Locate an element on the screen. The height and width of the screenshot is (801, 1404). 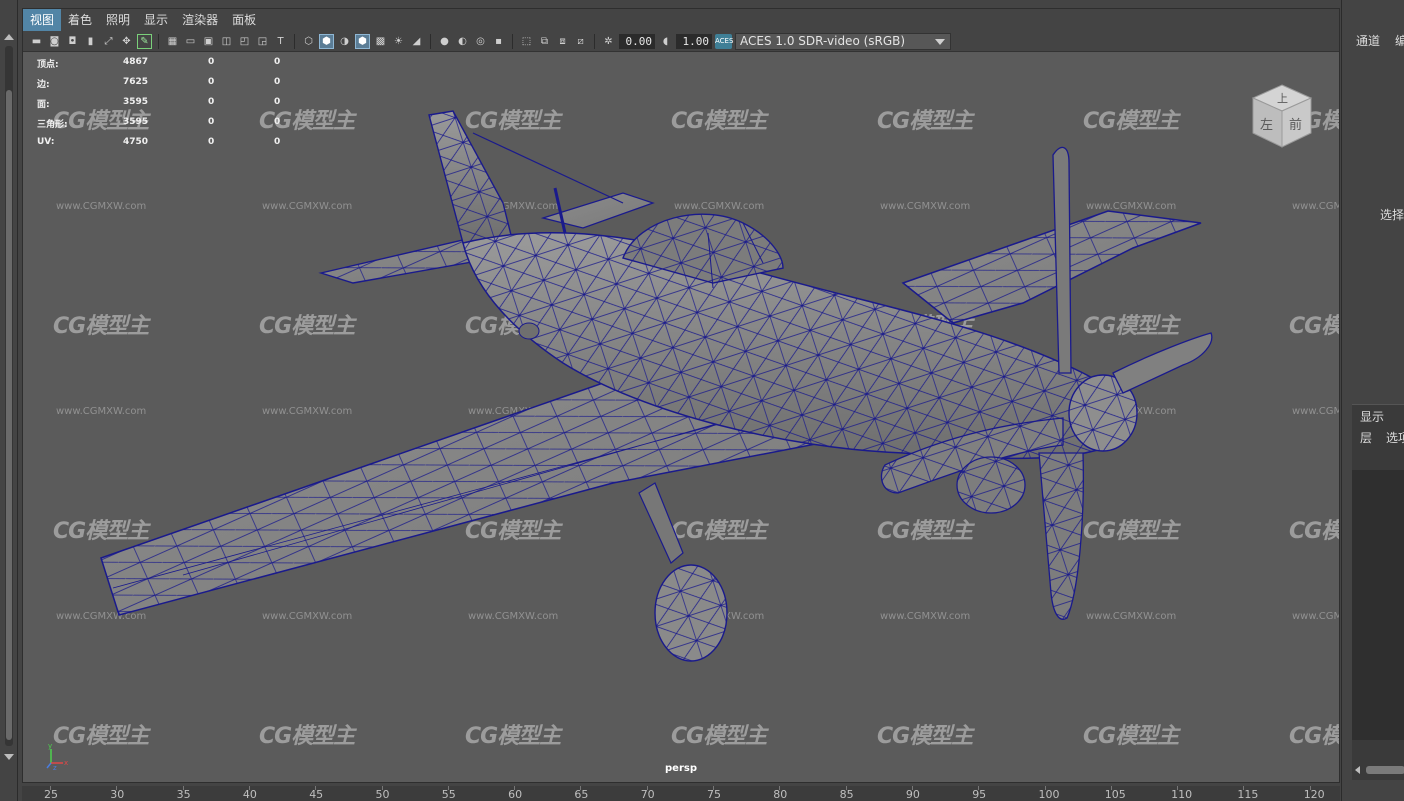
tab-channels: 通道 is located at coordinates (1368, 40).